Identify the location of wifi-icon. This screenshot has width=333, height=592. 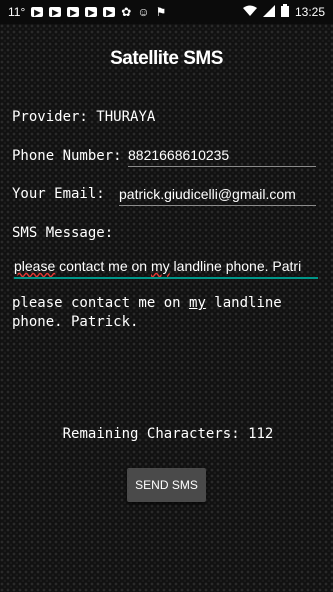
(249, 12).